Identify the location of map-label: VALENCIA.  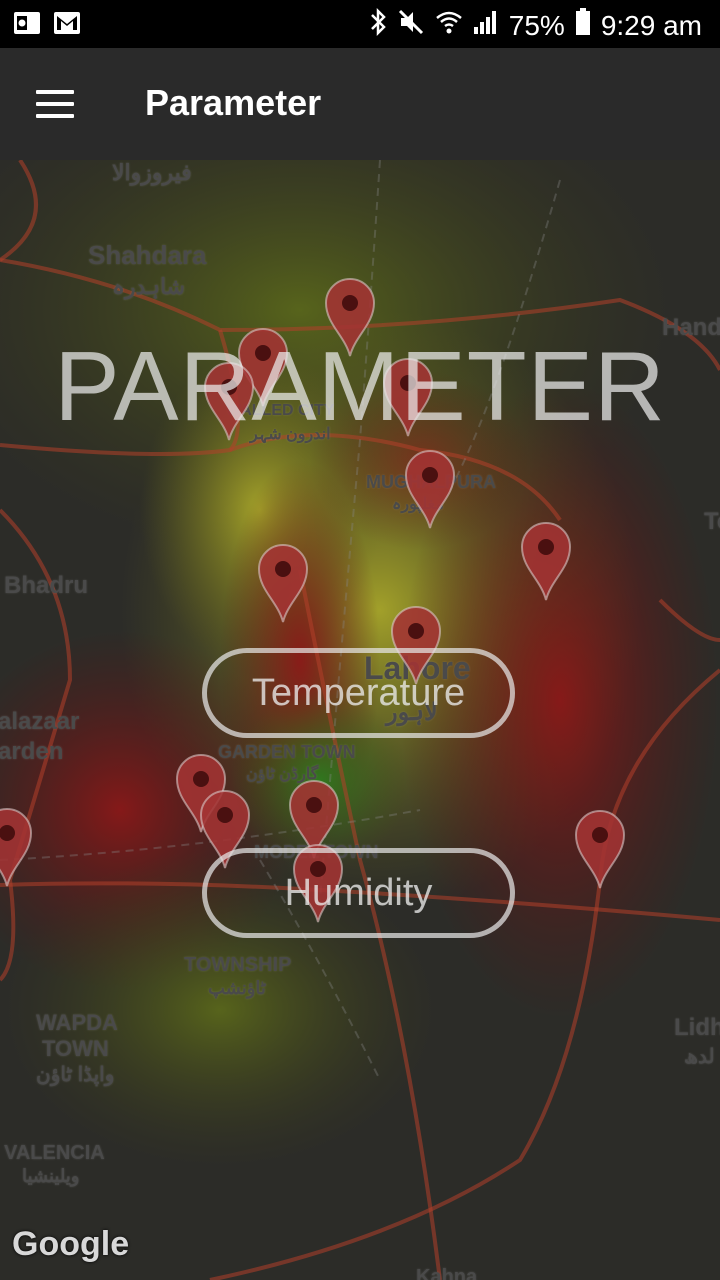
(54, 1153).